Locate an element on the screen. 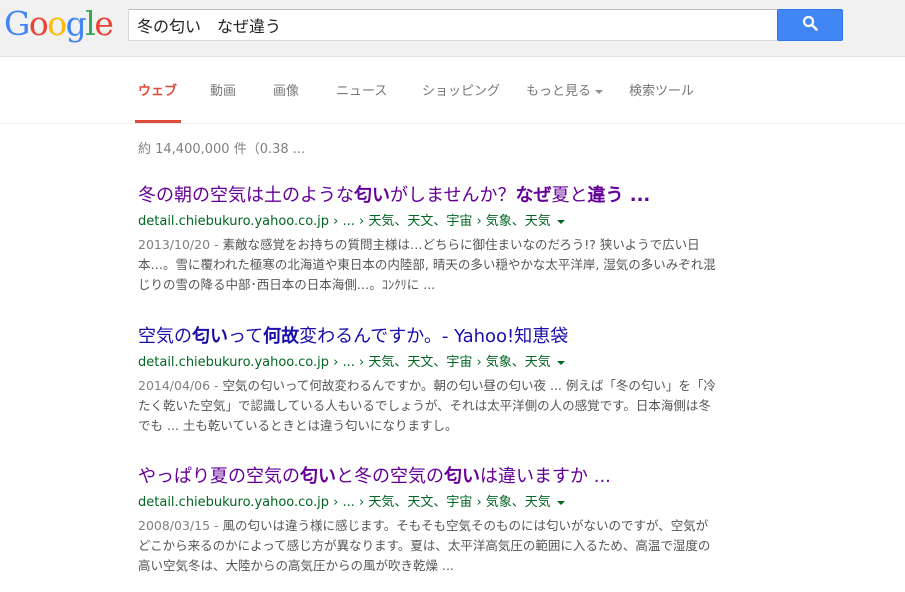 The height and width of the screenshot is (592, 905). title-text: 冬の朝の空気は土のような is located at coordinates (246, 195).